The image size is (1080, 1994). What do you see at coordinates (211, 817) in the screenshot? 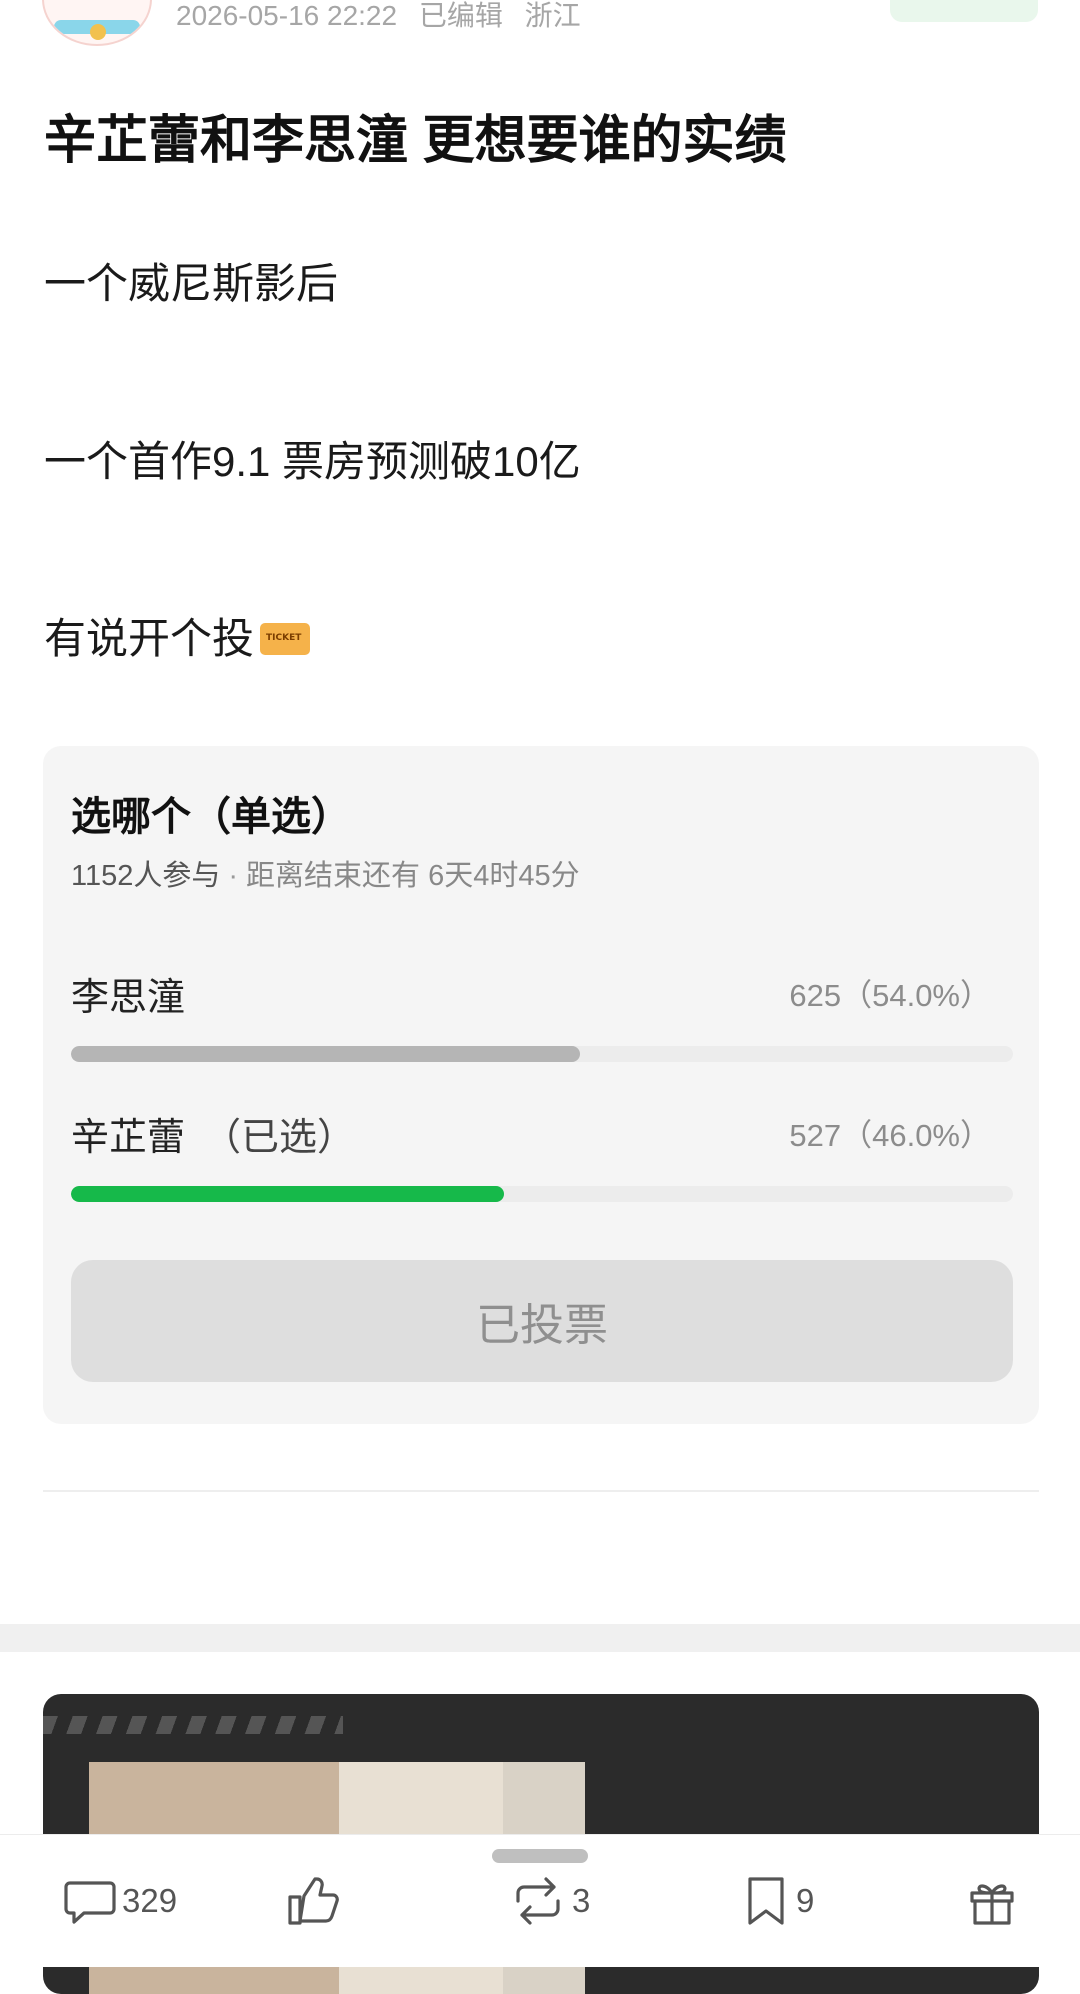
I see `poll-title: 选哪个（单选）` at bounding box center [211, 817].